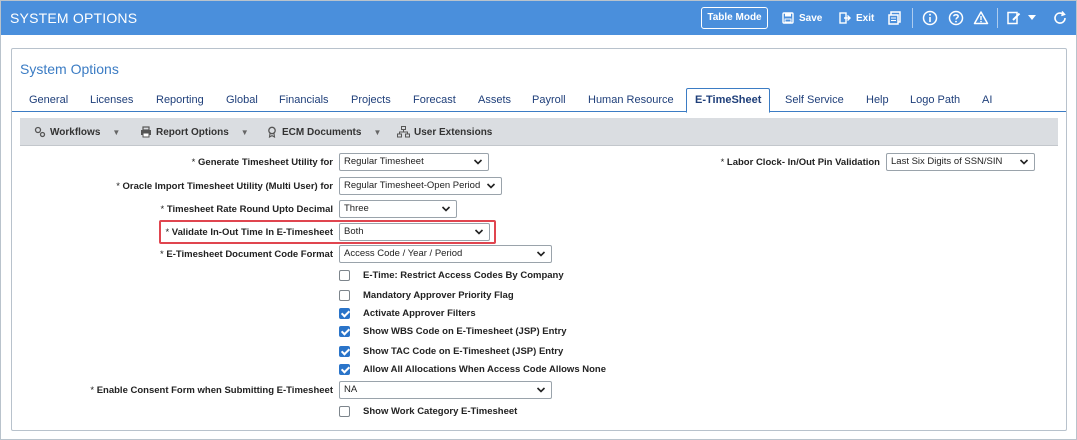 The width and height of the screenshot is (1077, 440). I want to click on generate-timesheet-select: Regular Timesheet, so click(414, 162).